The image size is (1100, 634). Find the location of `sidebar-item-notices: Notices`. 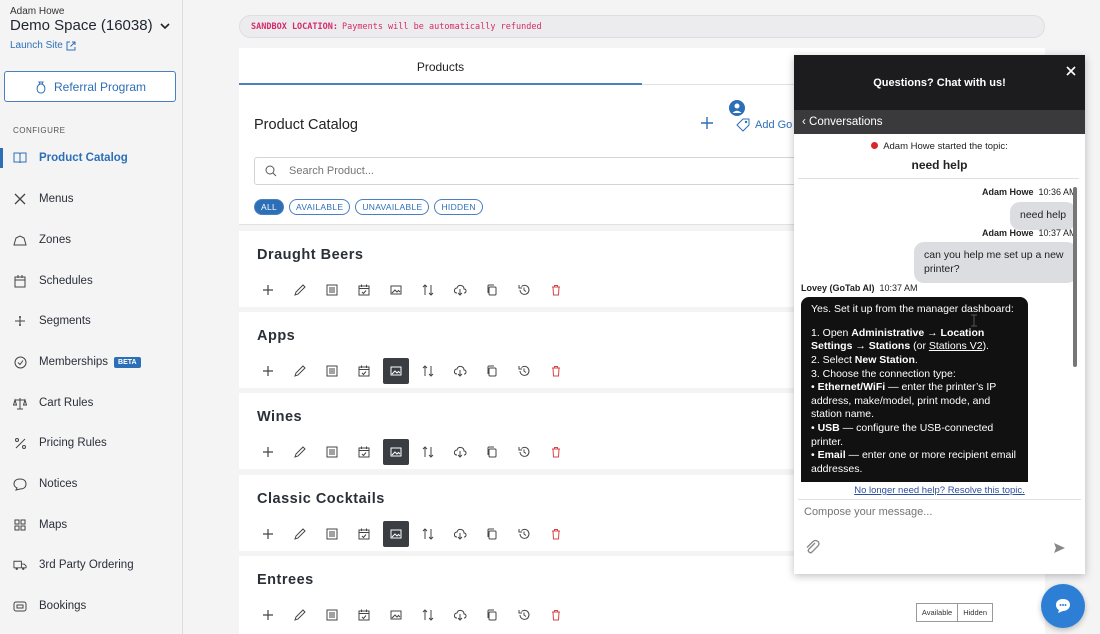

sidebar-item-notices: Notices is located at coordinates (91, 484).